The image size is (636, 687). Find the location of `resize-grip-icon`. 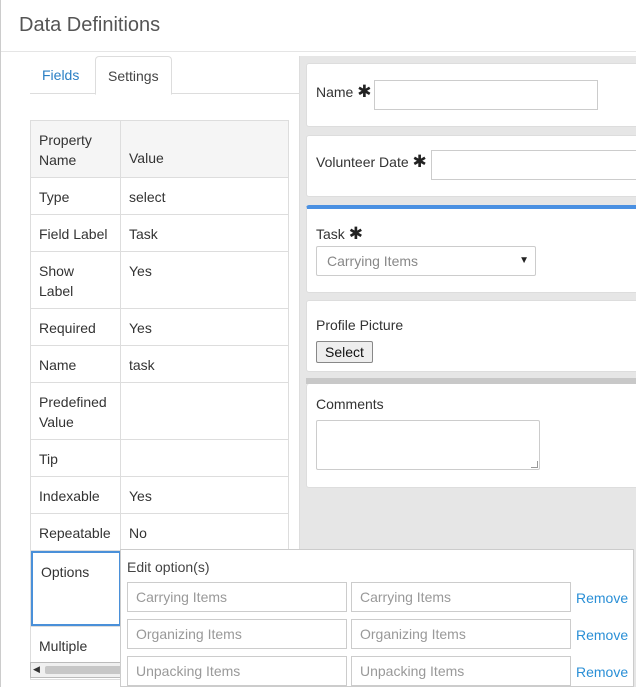

resize-grip-icon is located at coordinates (534, 464).